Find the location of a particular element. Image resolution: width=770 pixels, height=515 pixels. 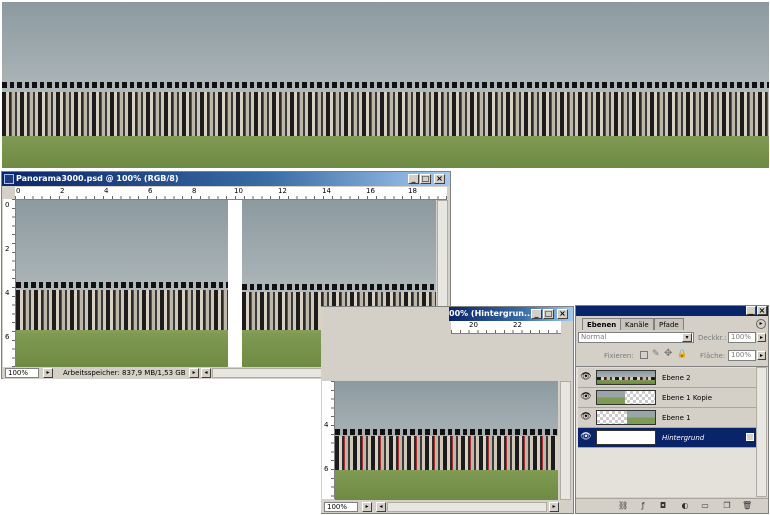

fill-label: Fläche: is located at coordinates (713, 356).